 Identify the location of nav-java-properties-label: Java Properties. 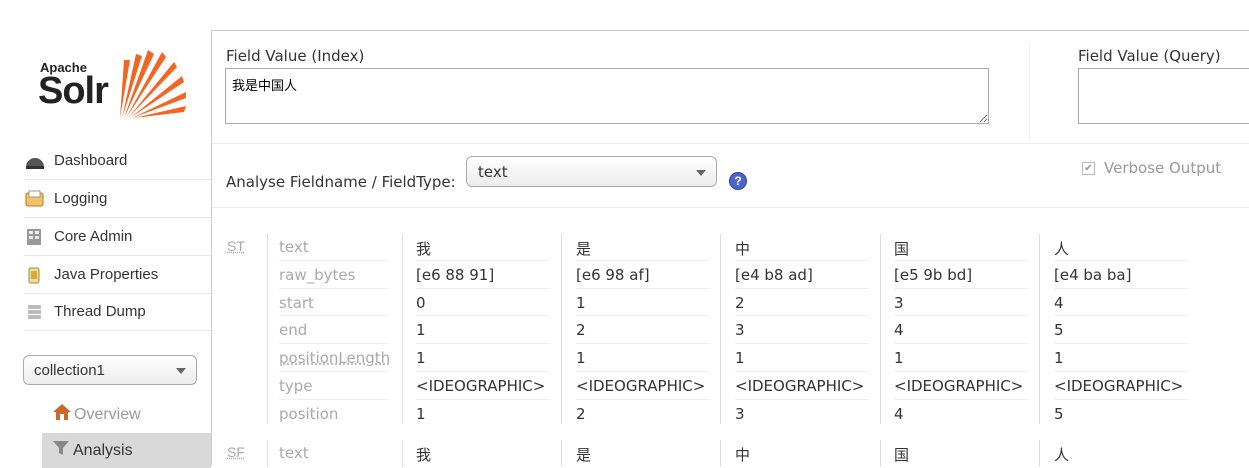
(106, 274).